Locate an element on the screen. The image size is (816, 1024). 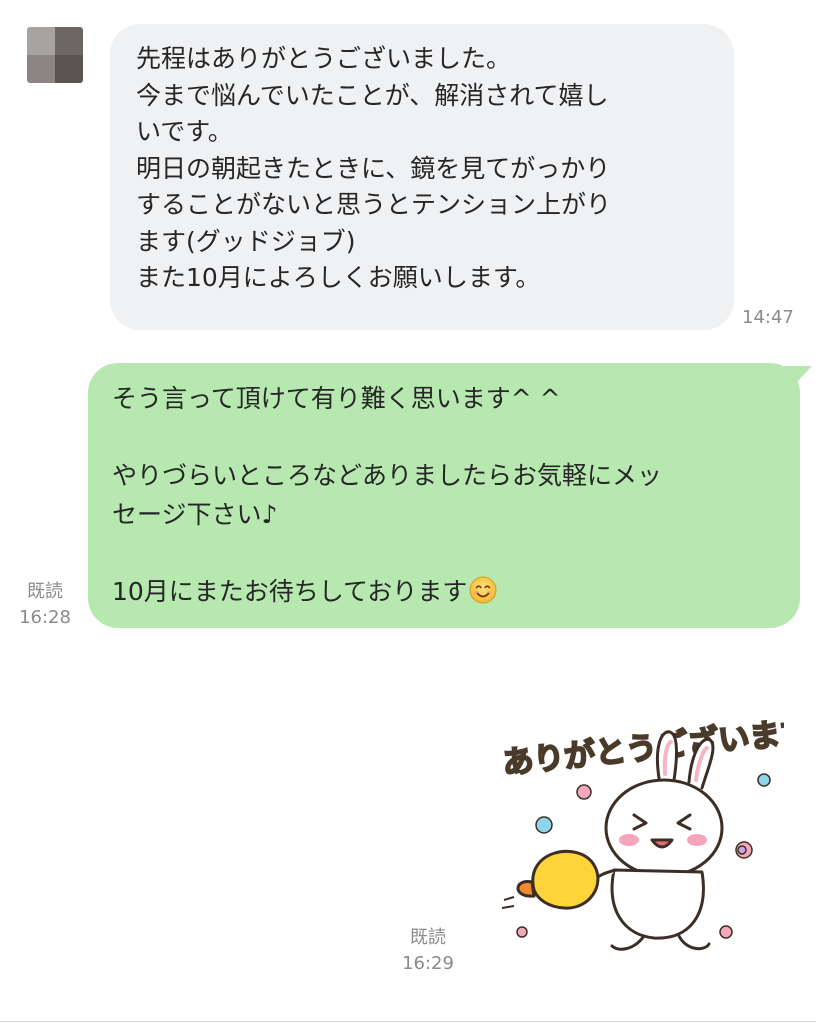
sticker-message-status: 既読 16:29 is located at coordinates (428, 951).